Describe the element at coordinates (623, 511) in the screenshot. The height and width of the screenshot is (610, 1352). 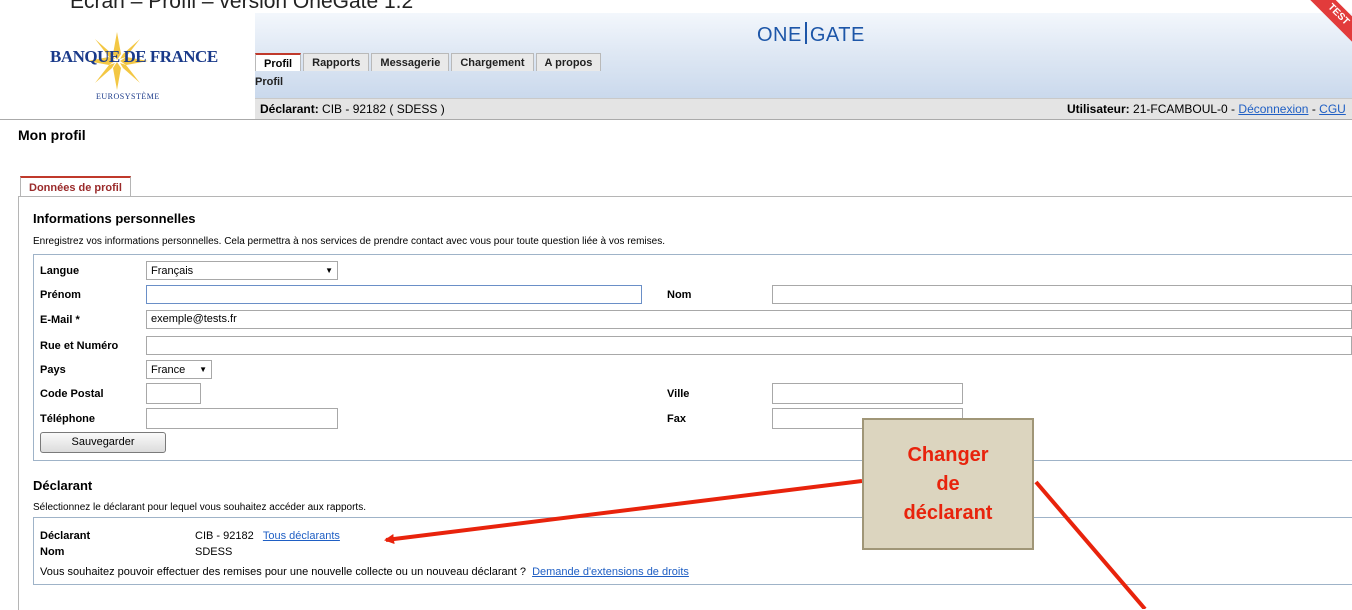
I see `callout-arrow-to-link` at that location.